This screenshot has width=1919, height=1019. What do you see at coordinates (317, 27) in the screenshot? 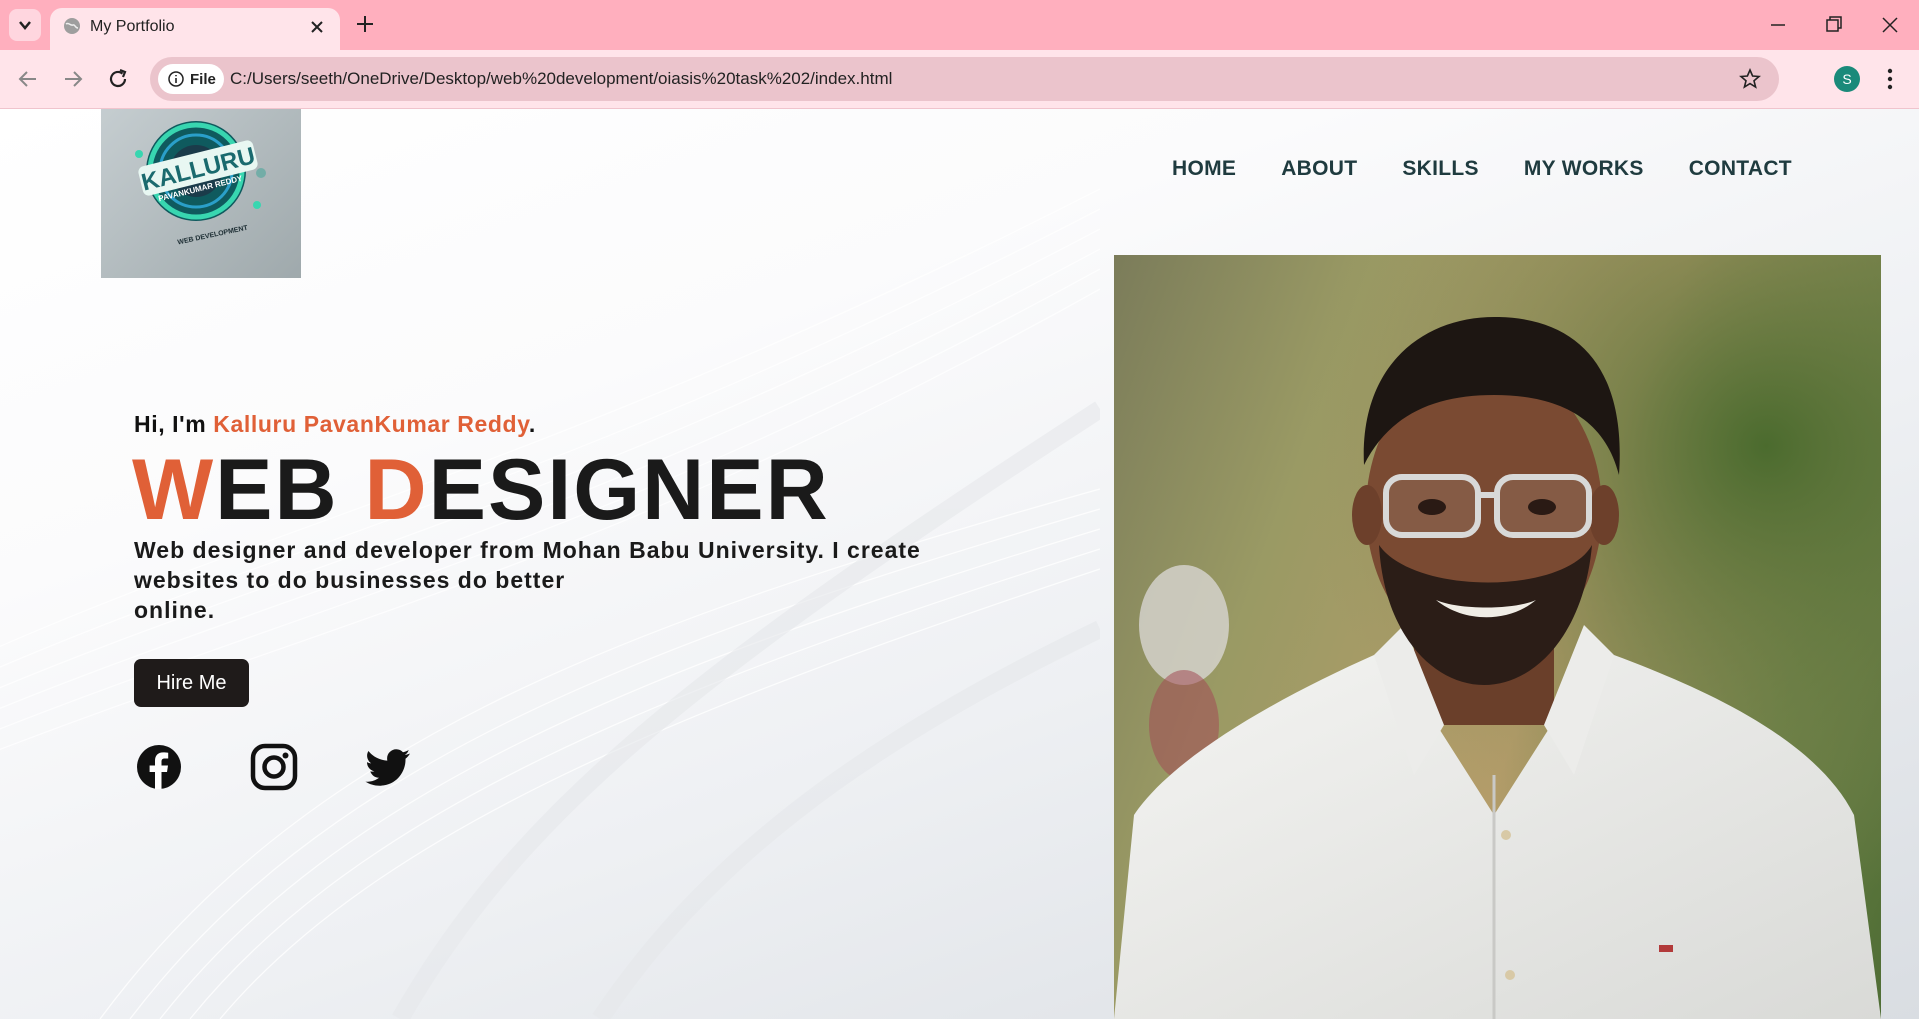
I see `close-tab-icon` at bounding box center [317, 27].